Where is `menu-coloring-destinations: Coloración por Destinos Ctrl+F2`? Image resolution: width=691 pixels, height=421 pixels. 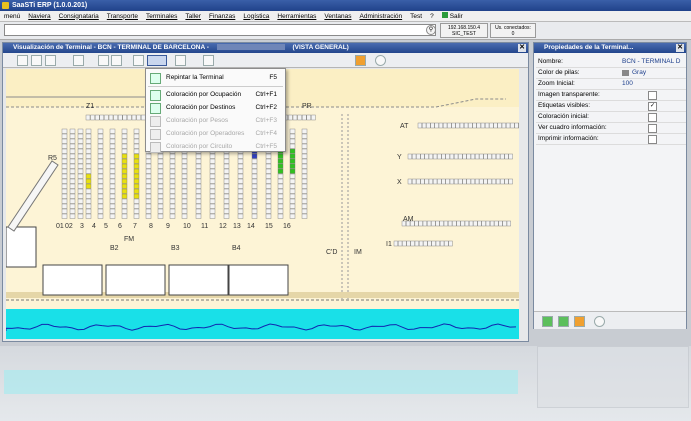 menu-coloring-destinations: Coloración por Destinos Ctrl+F2 is located at coordinates (215, 107).